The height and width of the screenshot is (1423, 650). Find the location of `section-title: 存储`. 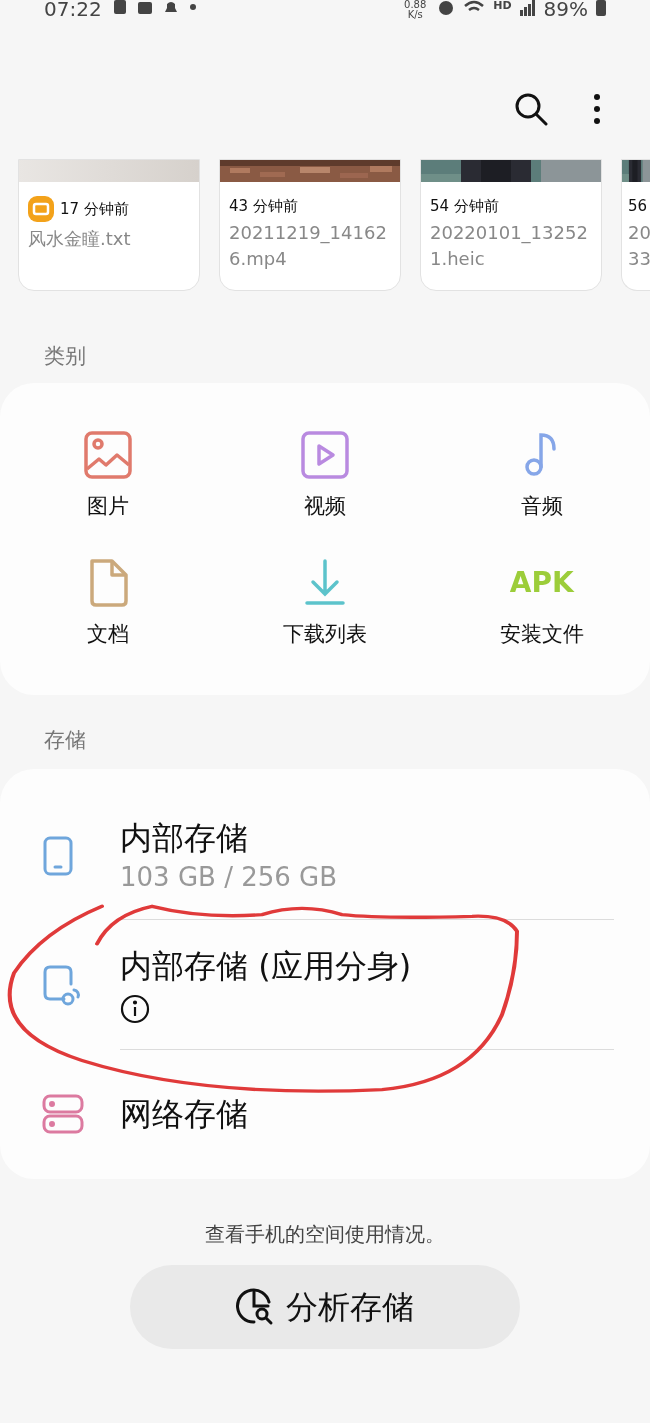

section-title: 存储 is located at coordinates (65, 740).